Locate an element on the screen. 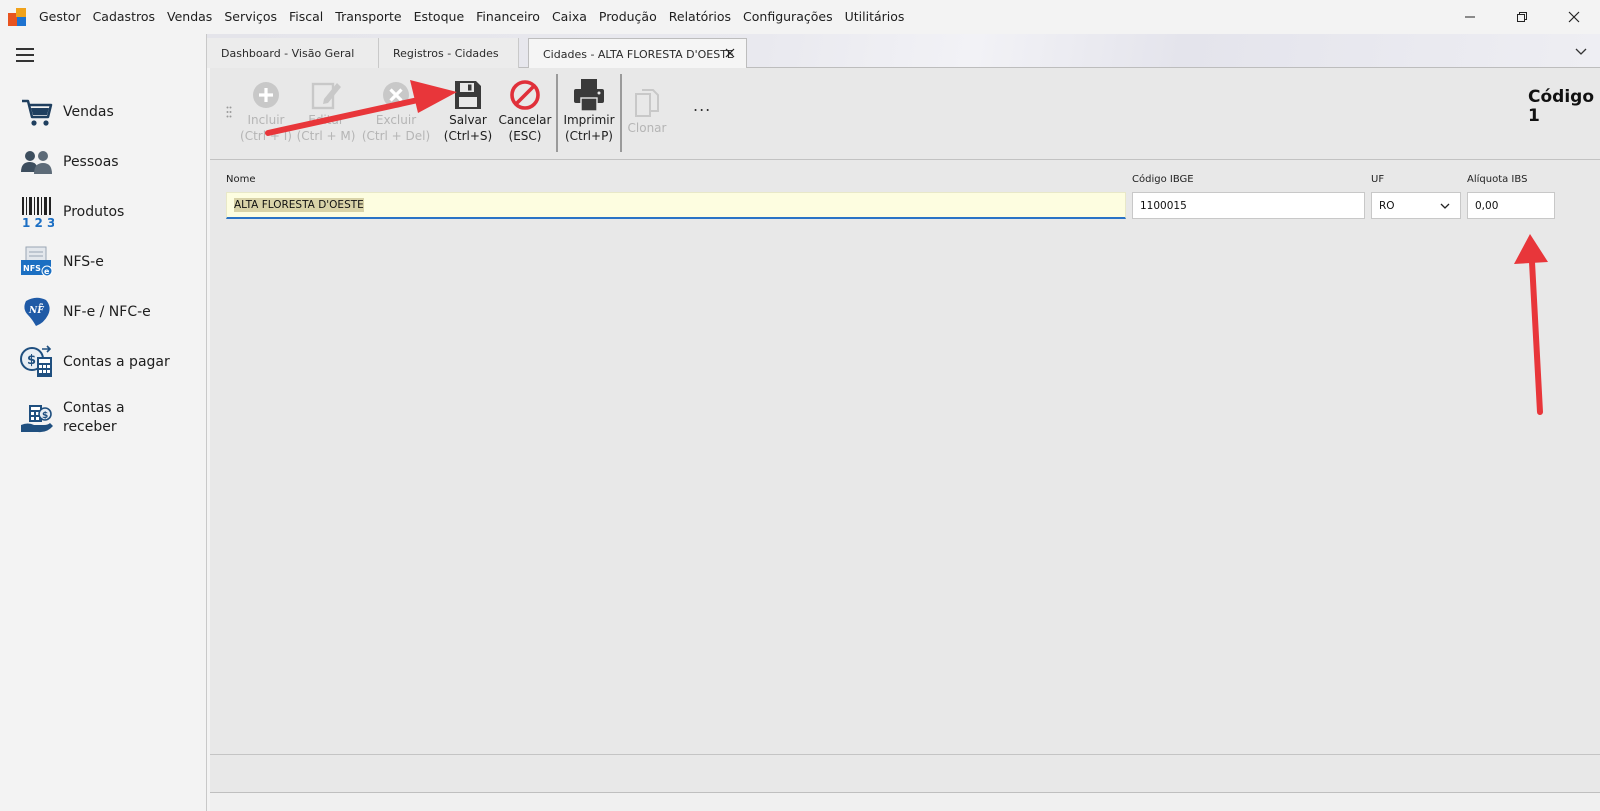 Image resolution: width=1600 pixels, height=811 pixels. sidebar-item-label: Contas a receber is located at coordinates (94, 417).